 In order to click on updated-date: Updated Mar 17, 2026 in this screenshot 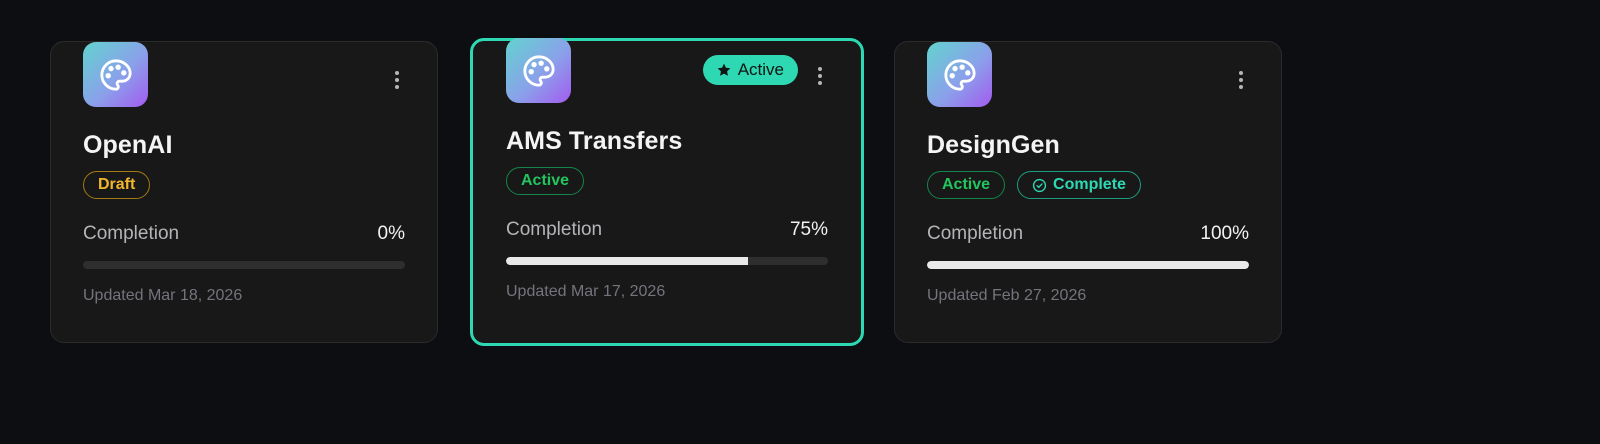, I will do `click(586, 291)`.